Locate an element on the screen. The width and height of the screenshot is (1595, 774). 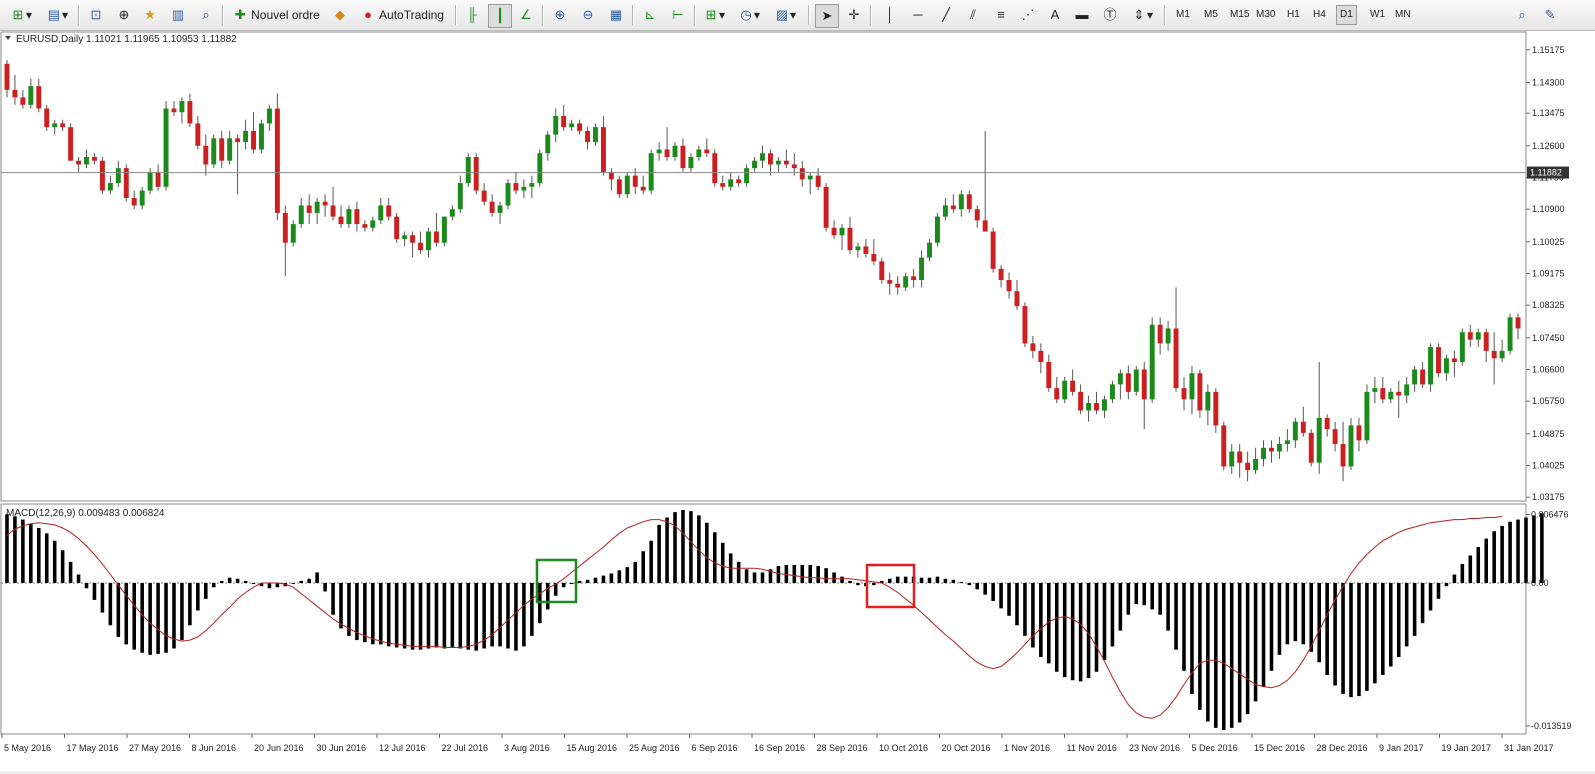
trendline-icon: ╱ is located at coordinates (946, 14).